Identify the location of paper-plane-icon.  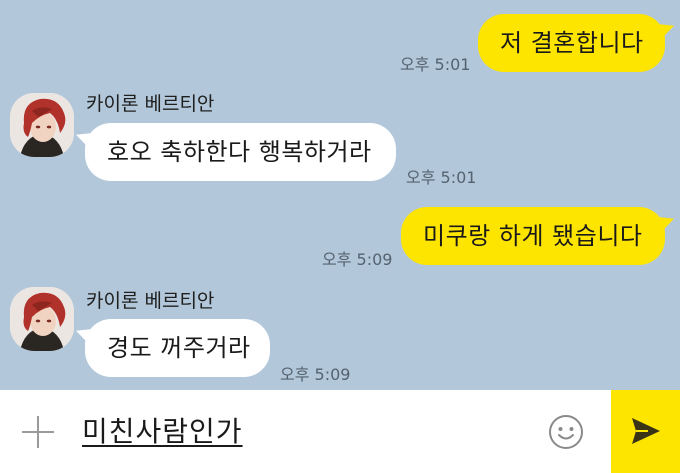
(646, 431).